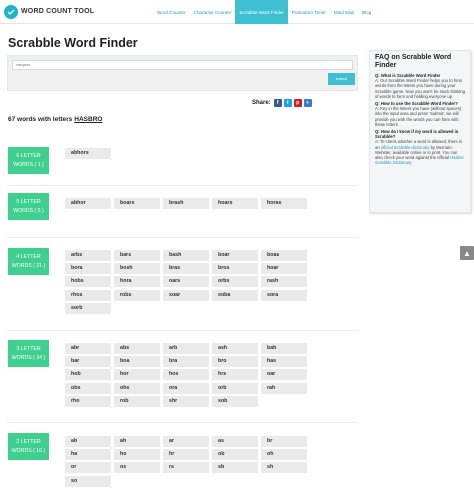 The height and width of the screenshot is (496, 474). I want to click on word-chip: bars, so click(137, 255).